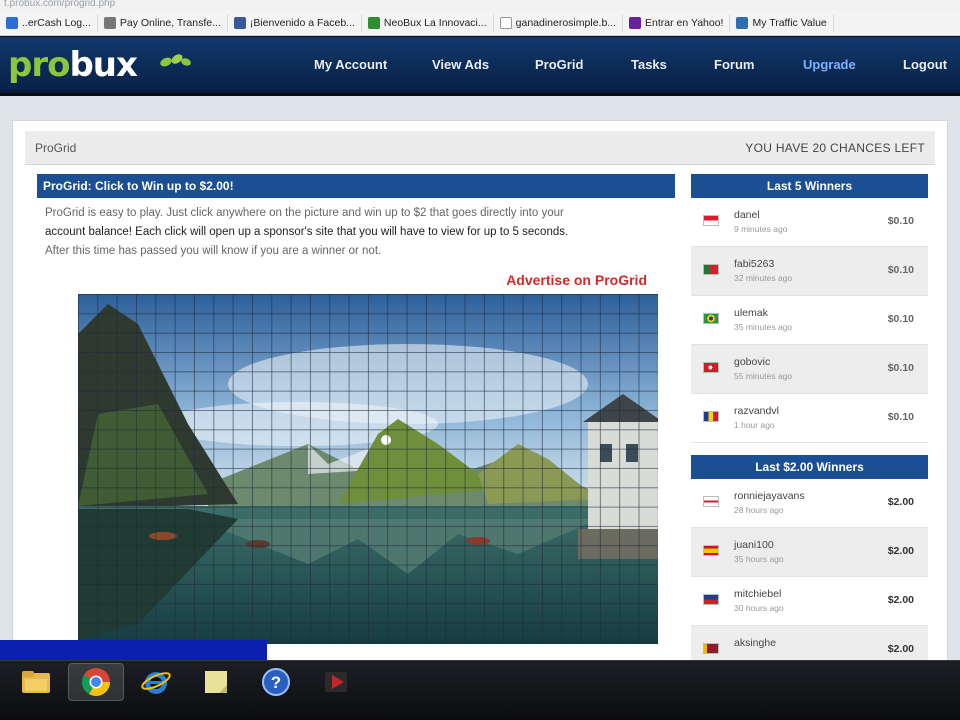 The image size is (960, 720). What do you see at coordinates (747, 215) in the screenshot?
I see `winner-name: danel` at bounding box center [747, 215].